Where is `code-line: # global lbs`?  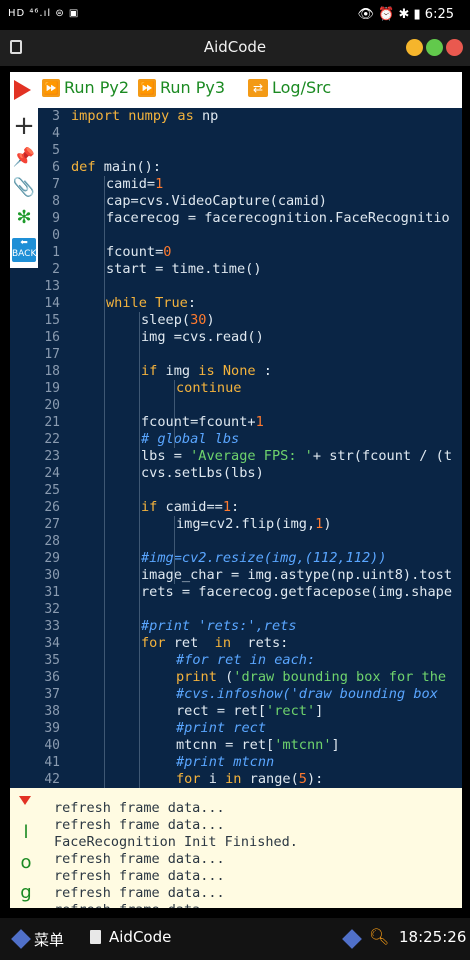 code-line: # global lbs is located at coordinates (190, 439).